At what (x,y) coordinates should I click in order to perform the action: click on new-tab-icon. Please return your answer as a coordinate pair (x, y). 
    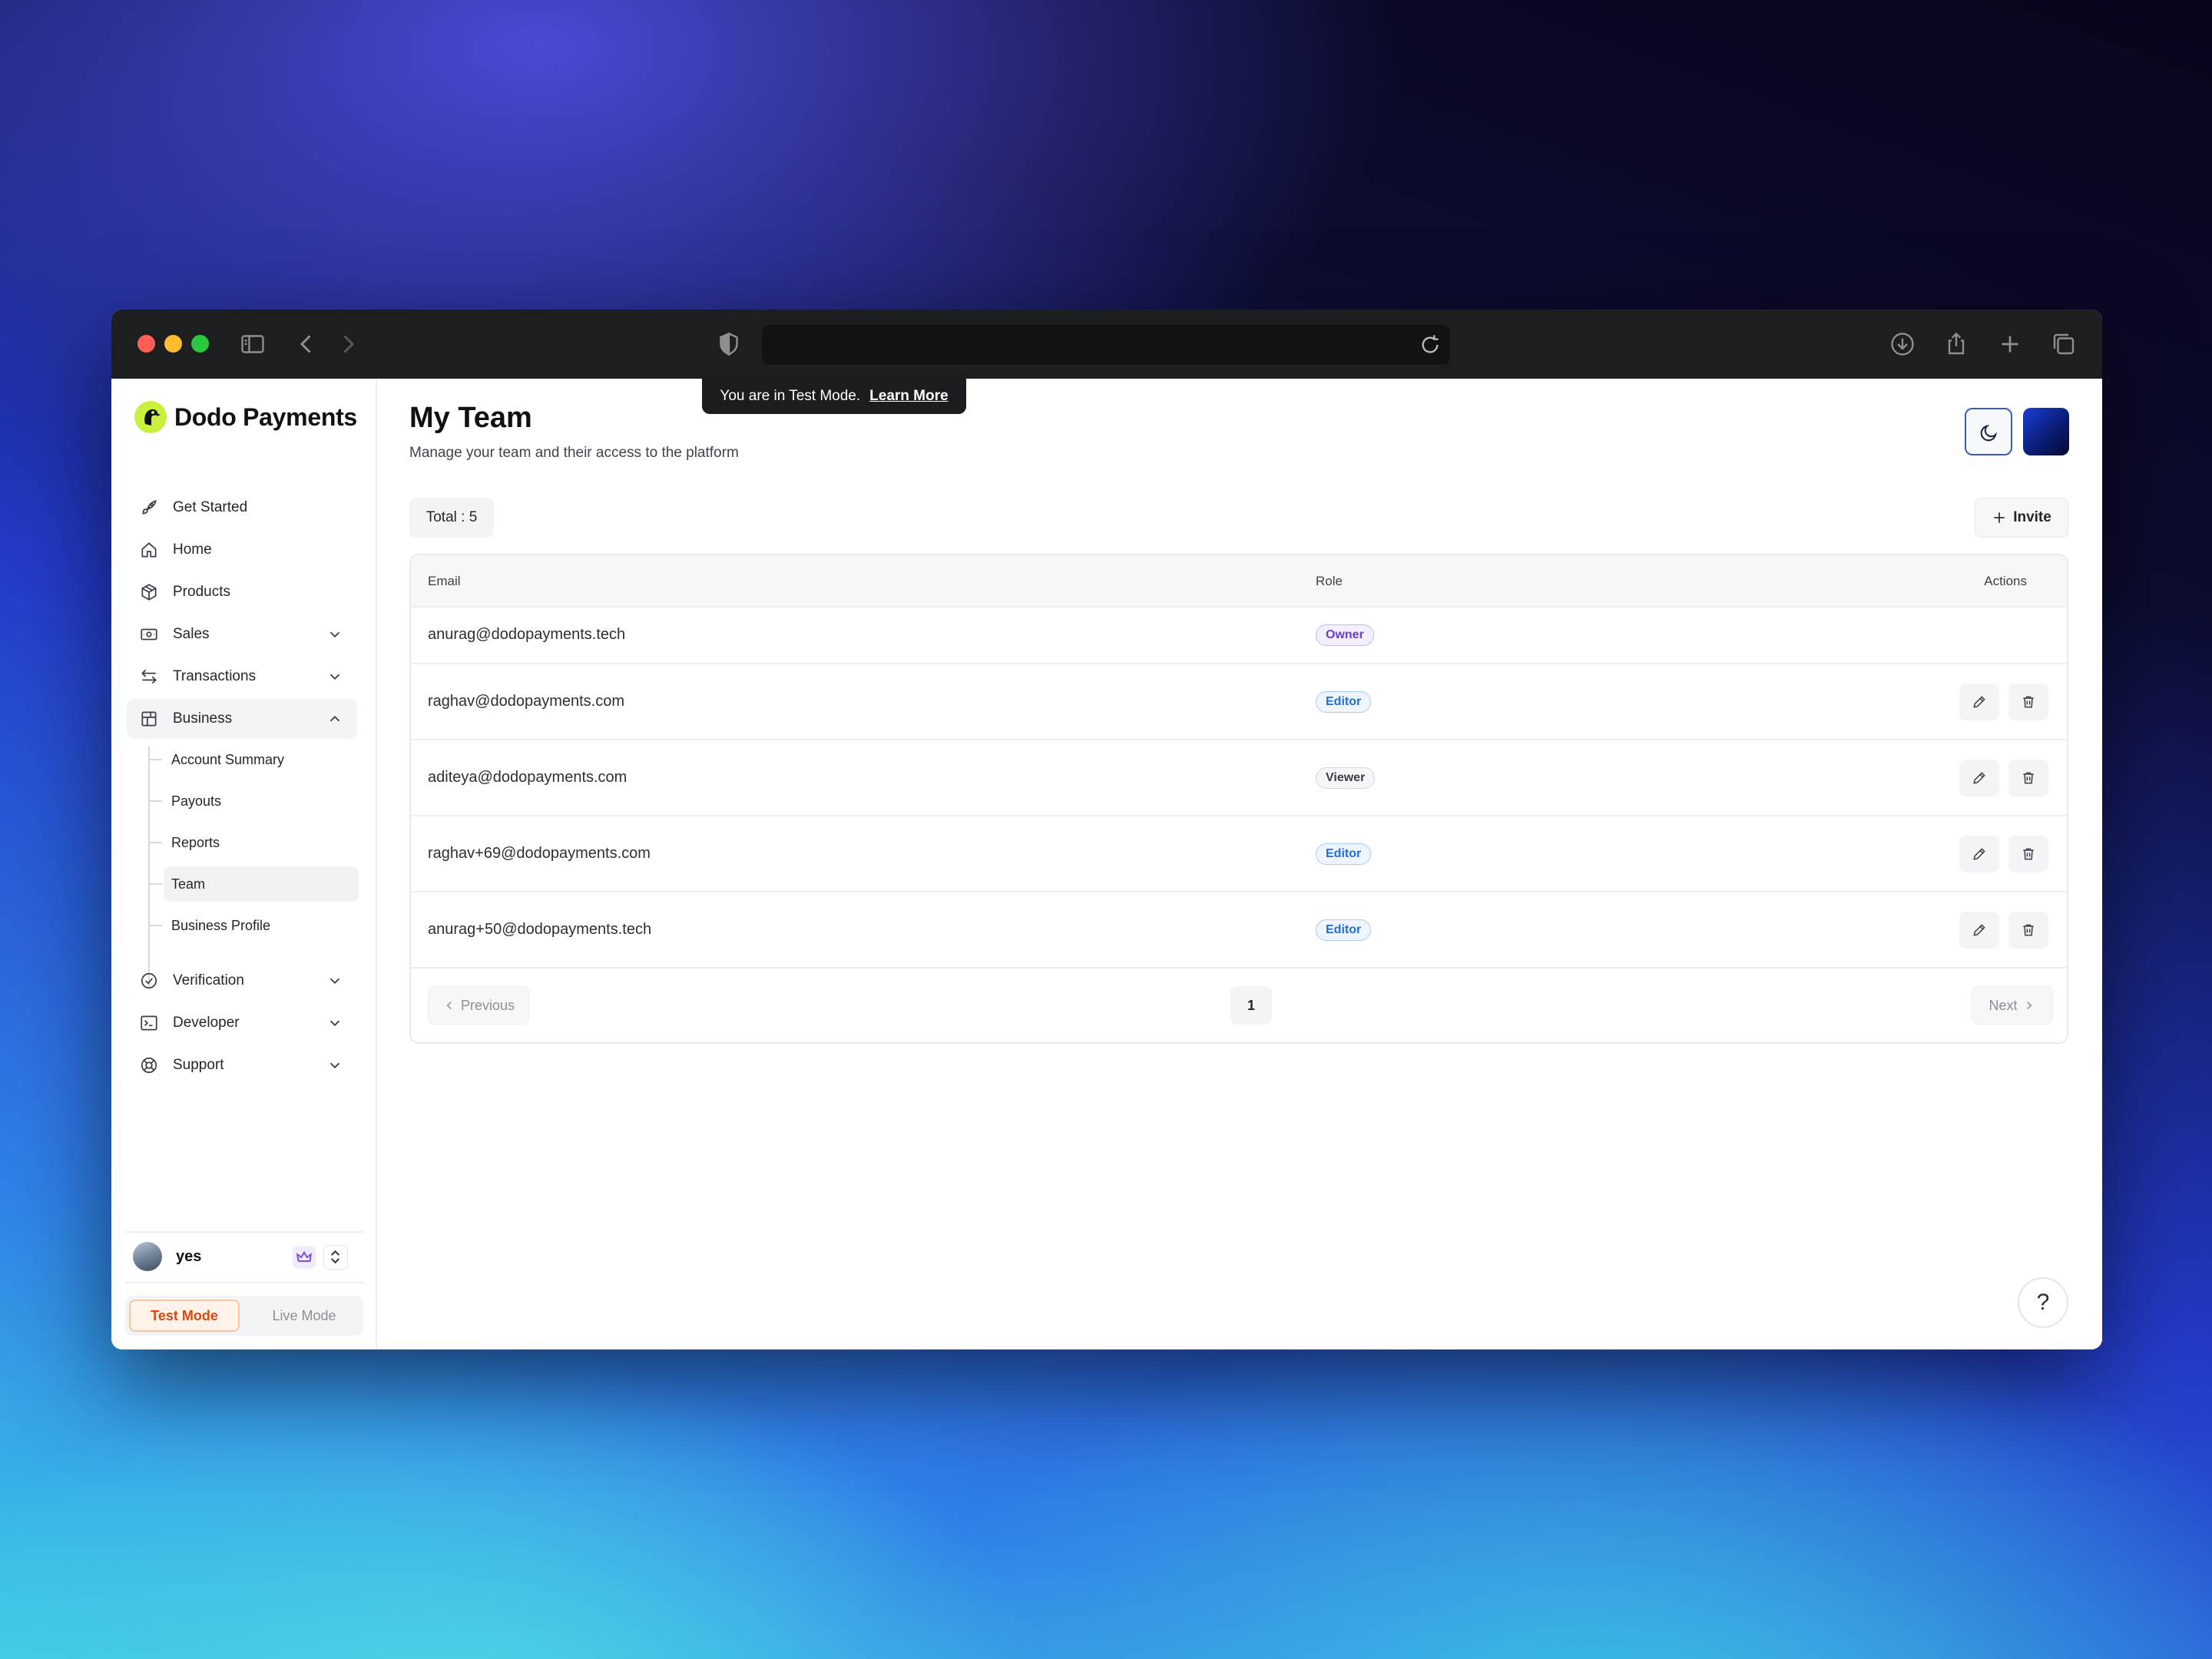
    Looking at the image, I should click on (2010, 344).